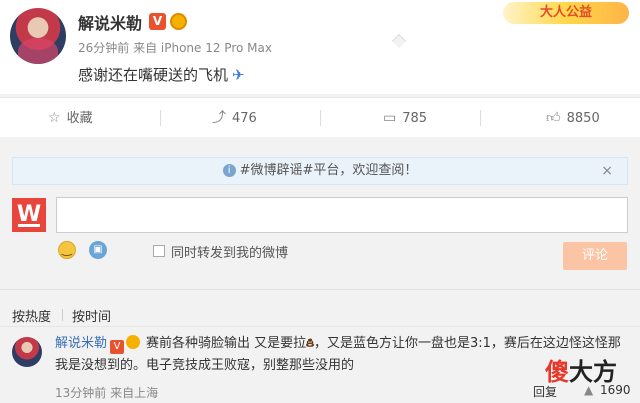 This screenshot has width=640, height=403. What do you see at coordinates (91, 315) in the screenshot?
I see `sort-by-time-tab: 按时间` at bounding box center [91, 315].